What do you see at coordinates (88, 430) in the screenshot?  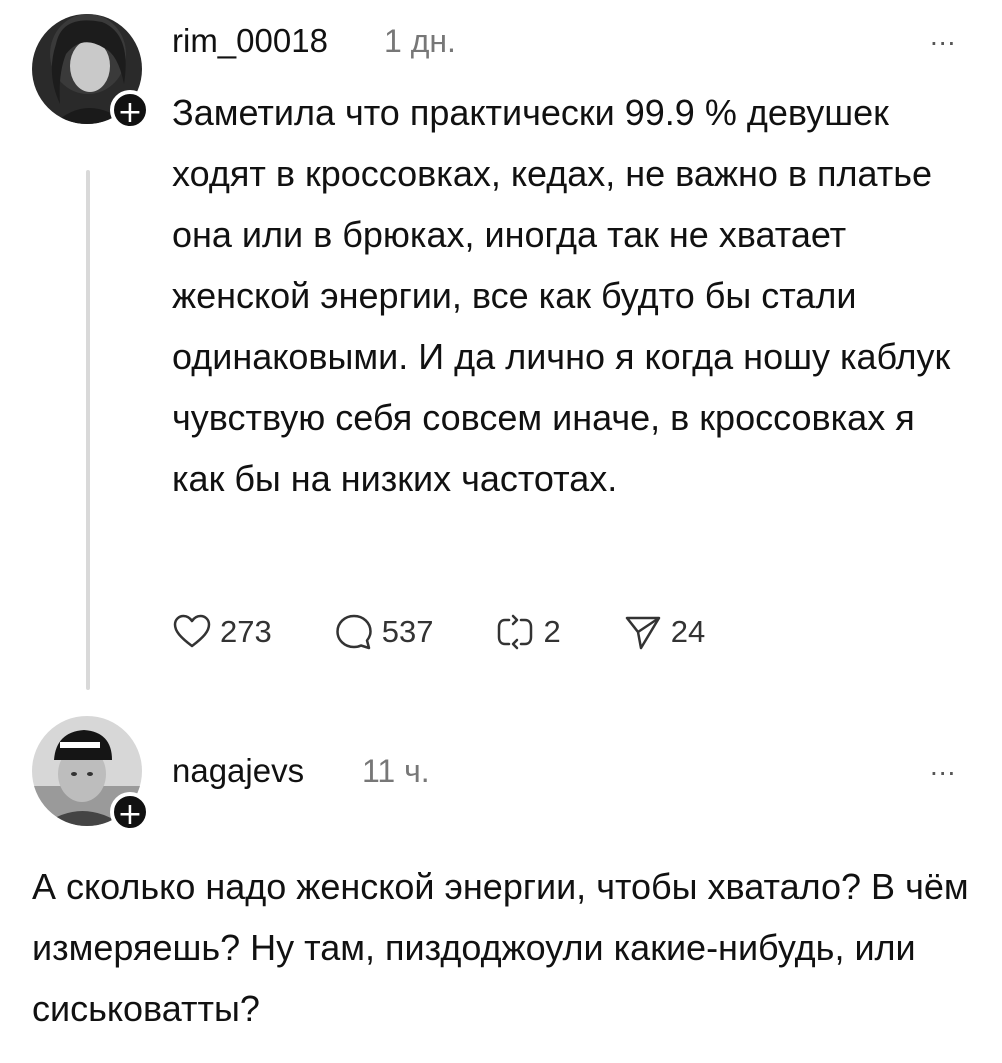 I see `thread-line` at bounding box center [88, 430].